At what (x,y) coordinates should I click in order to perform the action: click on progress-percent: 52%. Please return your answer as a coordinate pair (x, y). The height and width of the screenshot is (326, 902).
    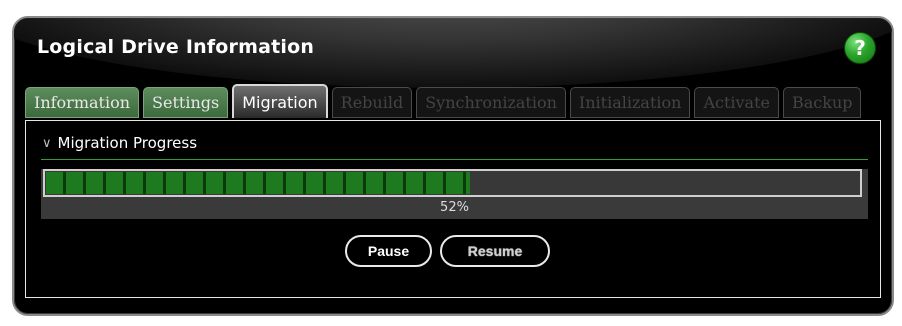
    Looking at the image, I should click on (454, 207).